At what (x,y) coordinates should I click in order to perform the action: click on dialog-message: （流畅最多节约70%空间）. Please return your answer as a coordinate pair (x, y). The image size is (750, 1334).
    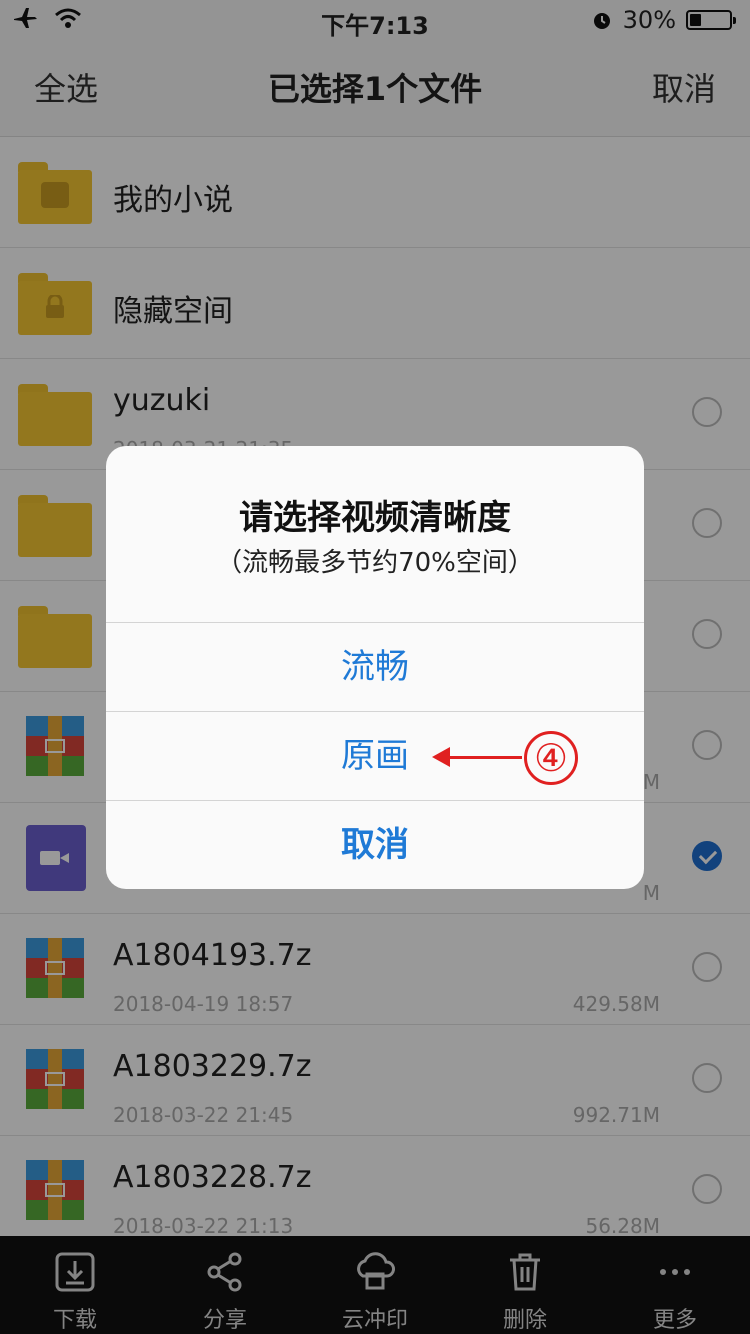
    Looking at the image, I should click on (375, 563).